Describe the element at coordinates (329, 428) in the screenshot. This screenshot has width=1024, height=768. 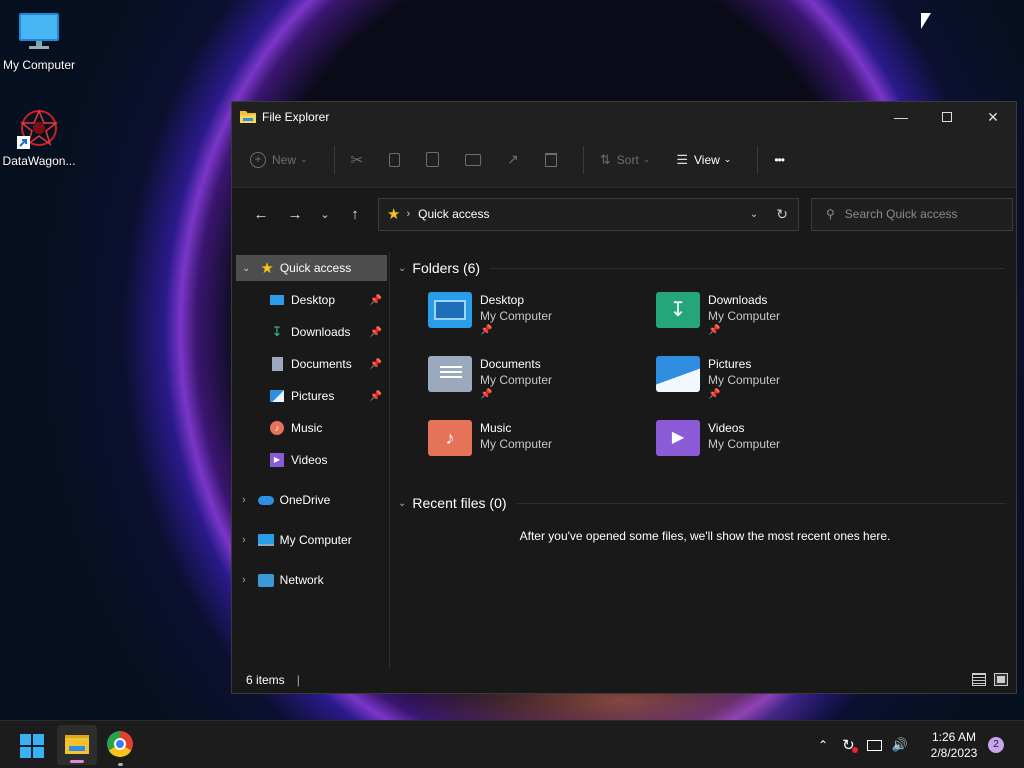
I see `sidebar-item-music: ♪ Music` at that location.